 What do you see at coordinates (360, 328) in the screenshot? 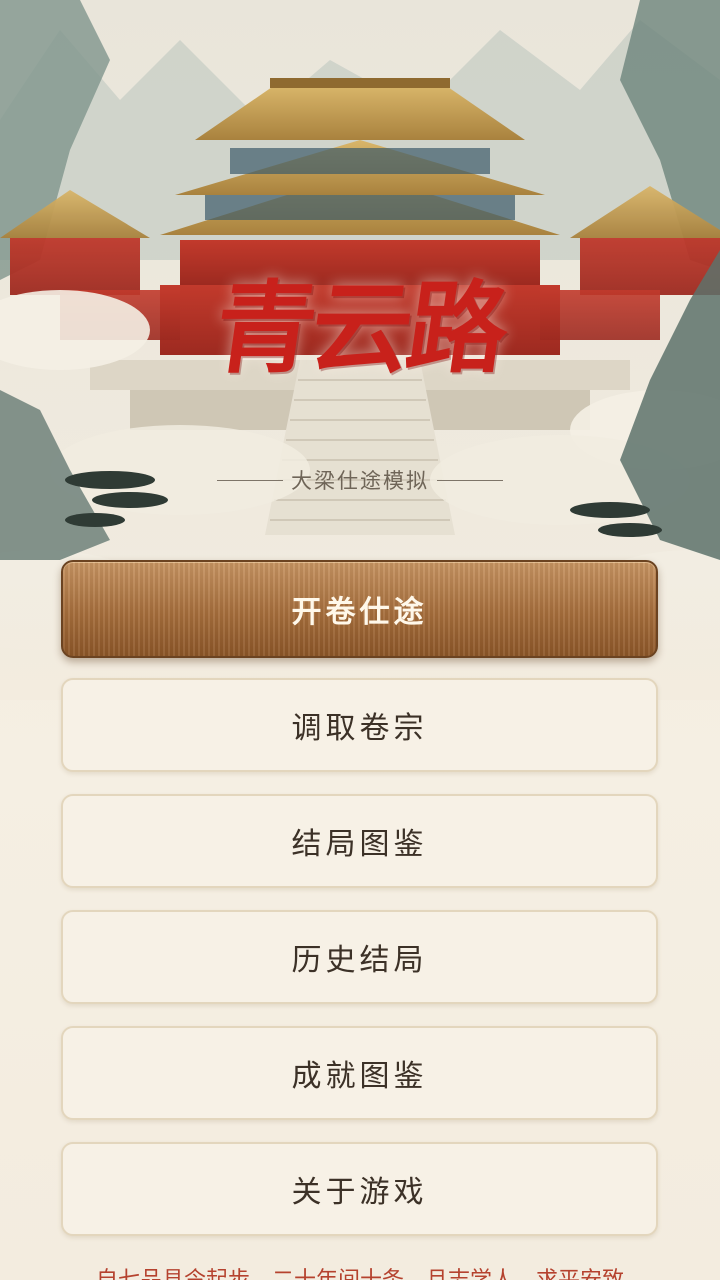
I see `game-title: 青云路` at bounding box center [360, 328].